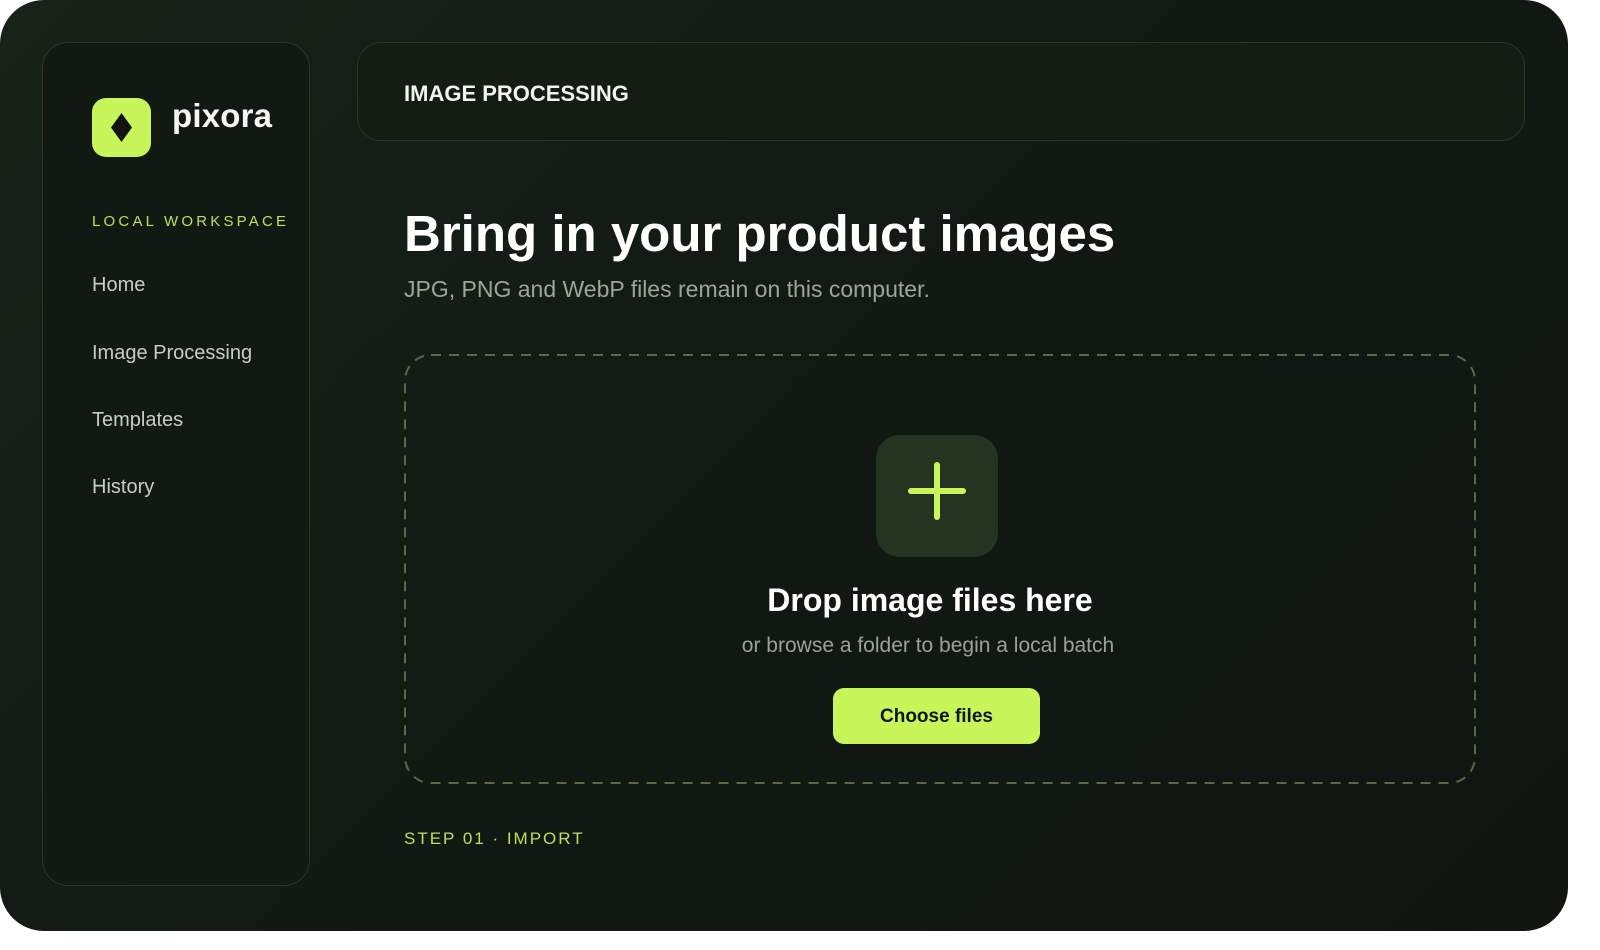  I want to click on diamond-icon, so click(121, 127).